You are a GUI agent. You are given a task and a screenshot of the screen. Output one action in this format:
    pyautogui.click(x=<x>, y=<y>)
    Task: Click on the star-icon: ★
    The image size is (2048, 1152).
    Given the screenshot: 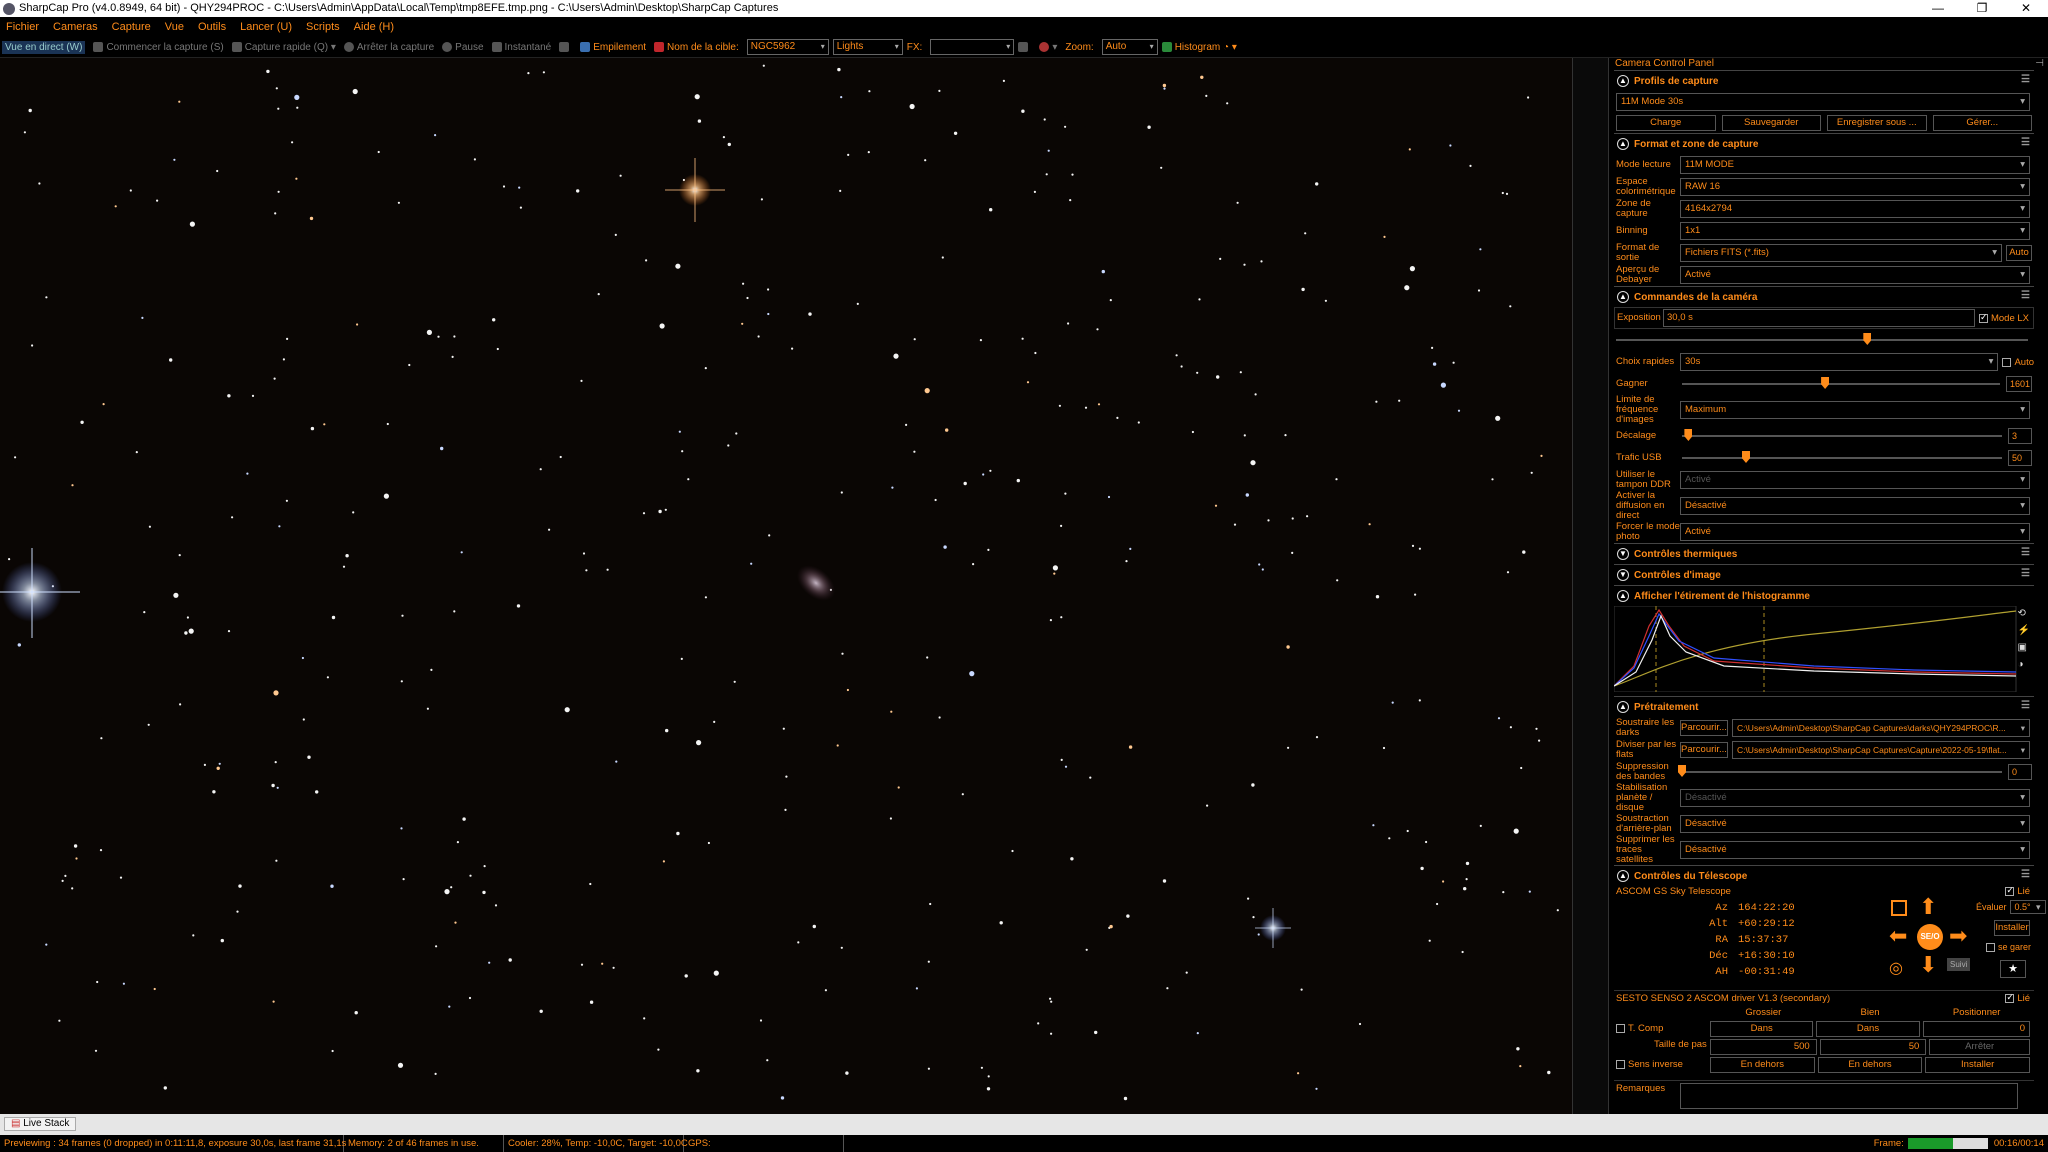 What is the action you would take?
    pyautogui.click(x=2013, y=969)
    